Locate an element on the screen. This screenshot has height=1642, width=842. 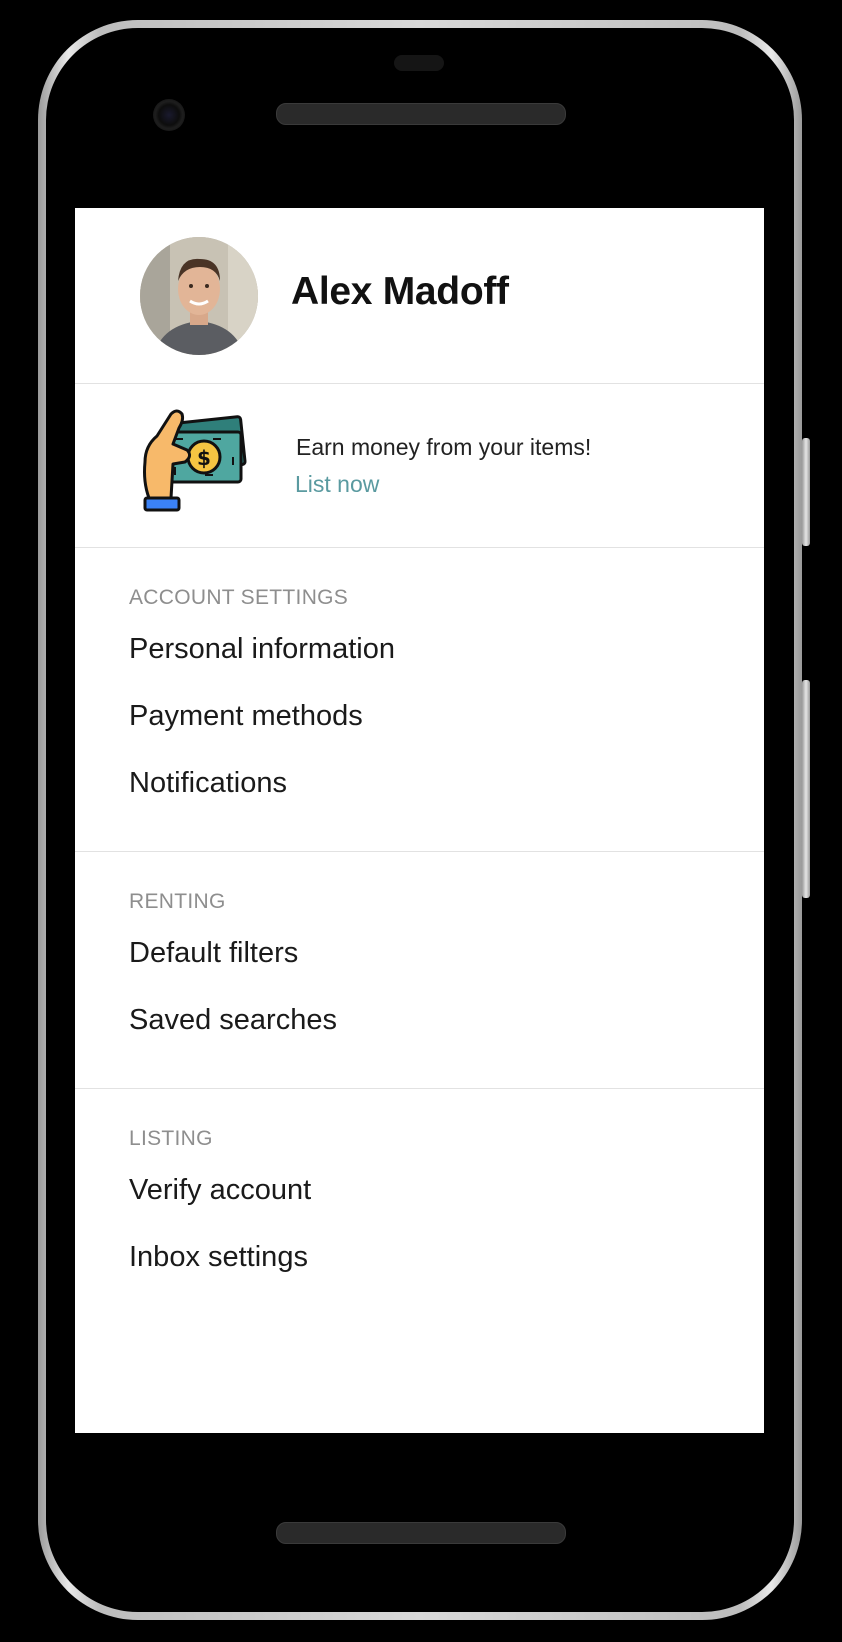
front-camera is located at coordinates (169, 115).